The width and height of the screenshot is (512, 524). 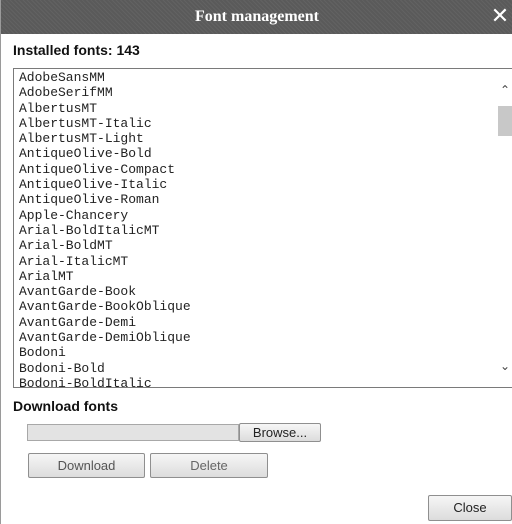 What do you see at coordinates (500, 17) in the screenshot?
I see `close-x-icon: ✕` at bounding box center [500, 17].